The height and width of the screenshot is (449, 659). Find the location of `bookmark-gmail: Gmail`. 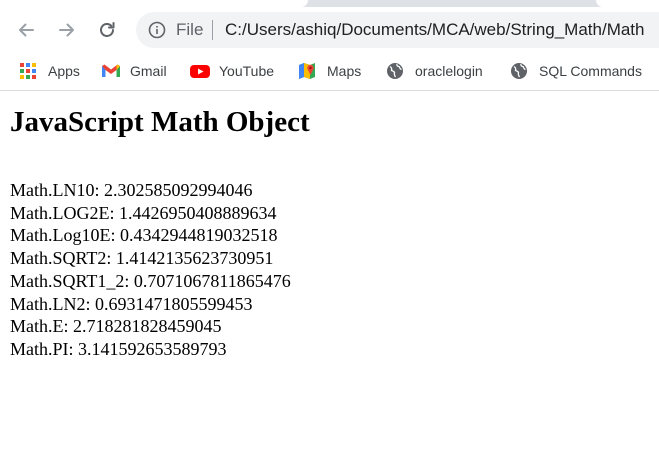

bookmark-gmail: Gmail is located at coordinates (134, 71).